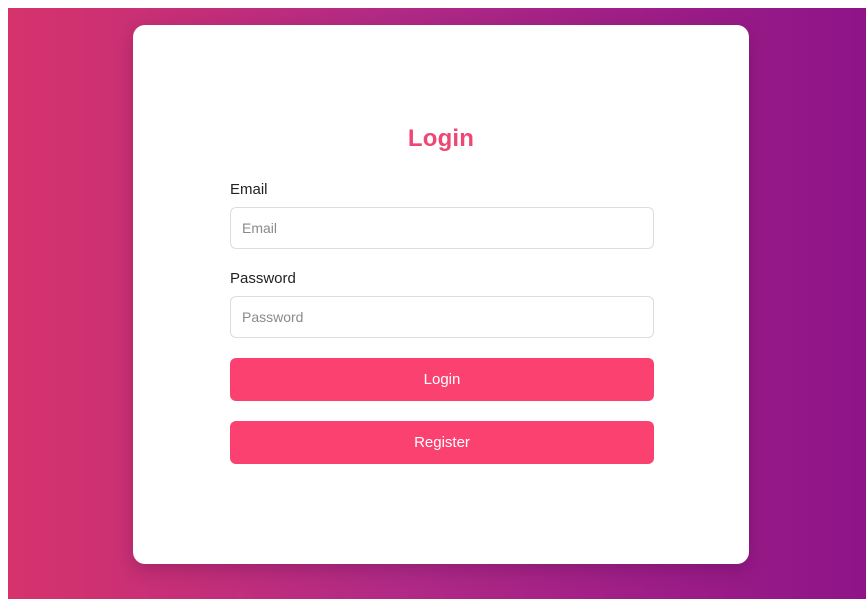 The image size is (866, 599). Describe the element at coordinates (249, 189) in the screenshot. I see `email-label: Email` at that location.